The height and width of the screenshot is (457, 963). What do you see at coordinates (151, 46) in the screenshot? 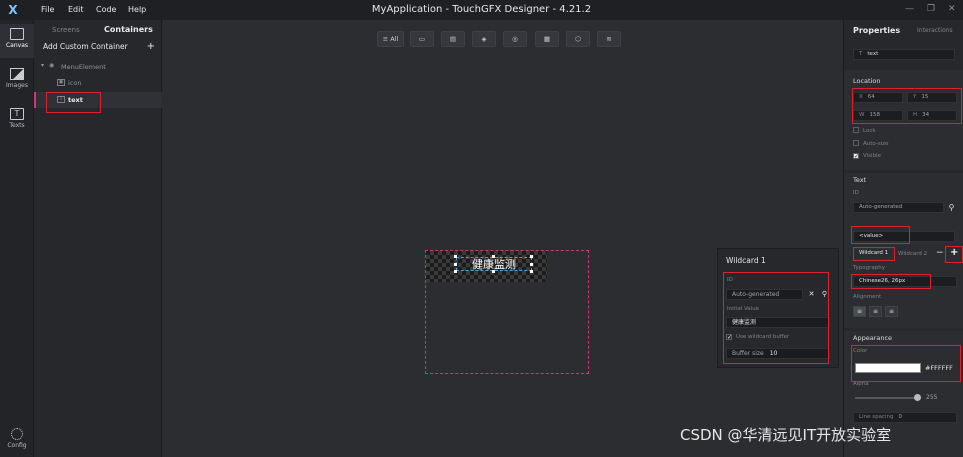
I see `plus-icon: +` at bounding box center [151, 46].